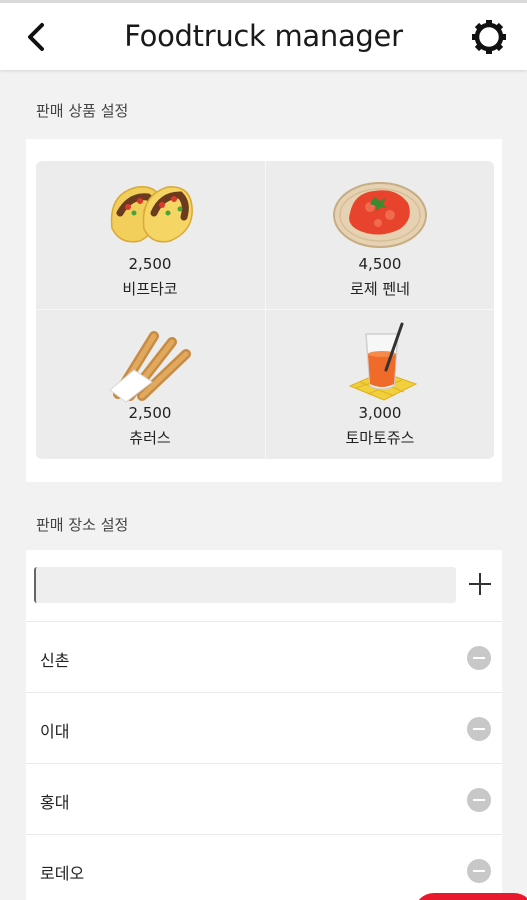 The height and width of the screenshot is (900, 527). What do you see at coordinates (150, 367) in the screenshot?
I see `churros-icon` at bounding box center [150, 367].